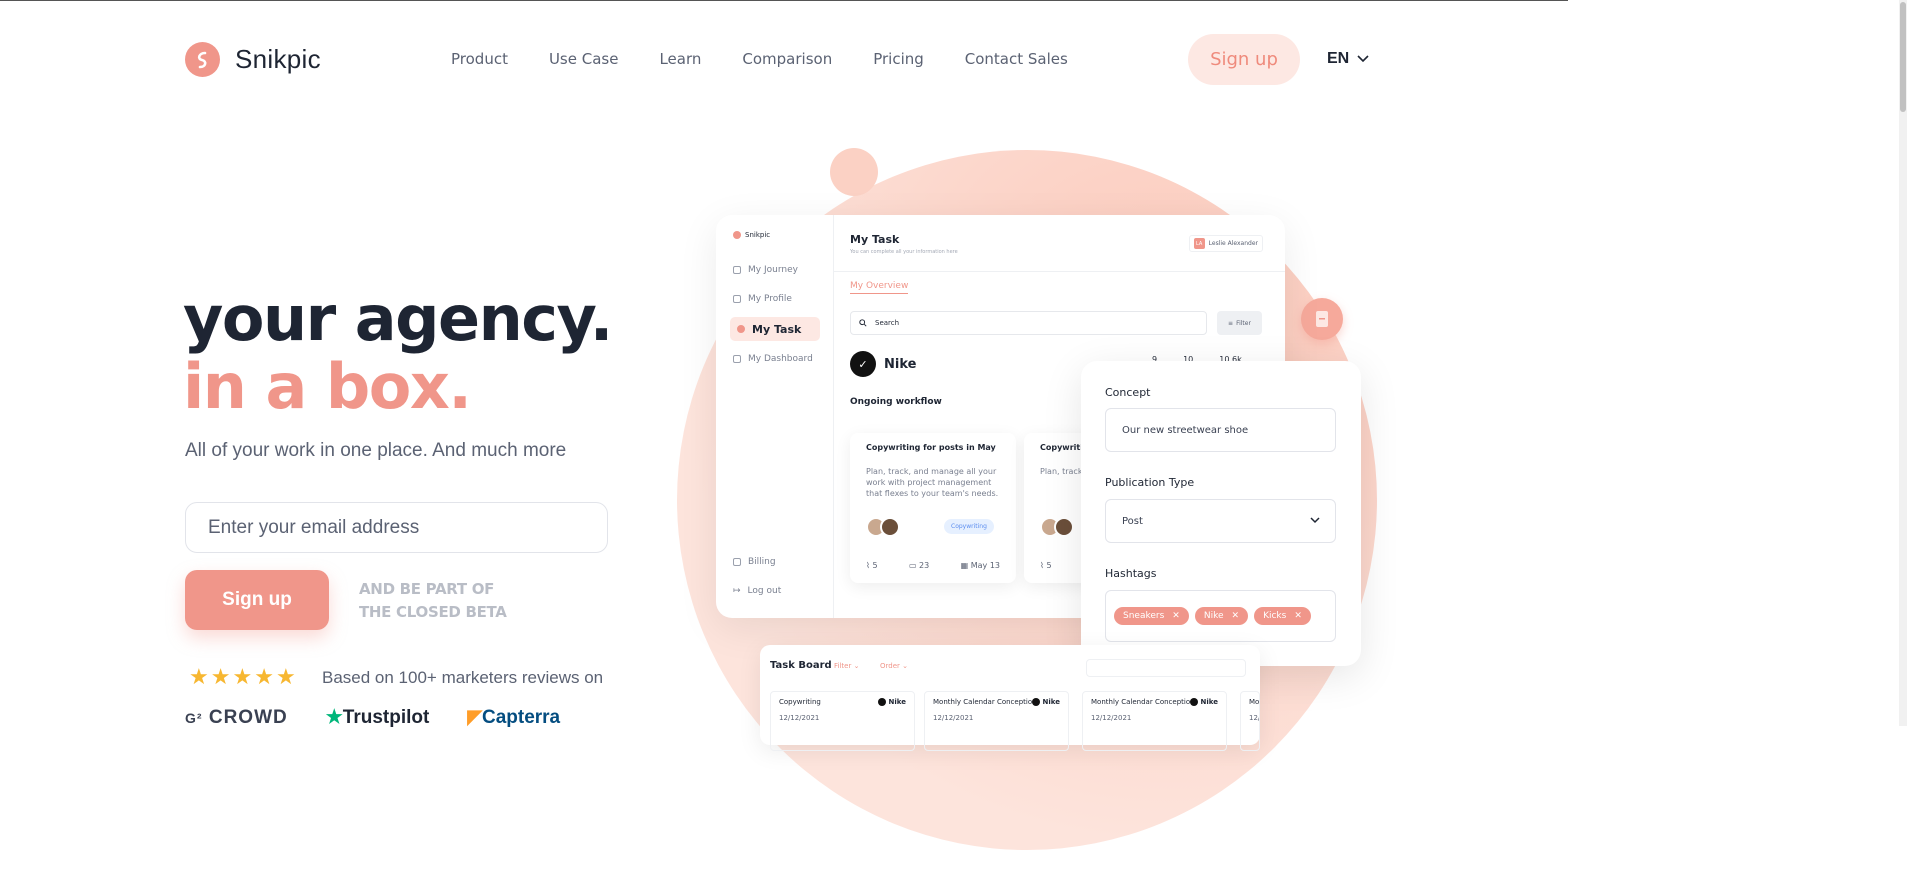 The width and height of the screenshot is (1907, 883). Describe the element at coordinates (775, 329) in the screenshot. I see `preview-sidebar-task: My Task` at that location.